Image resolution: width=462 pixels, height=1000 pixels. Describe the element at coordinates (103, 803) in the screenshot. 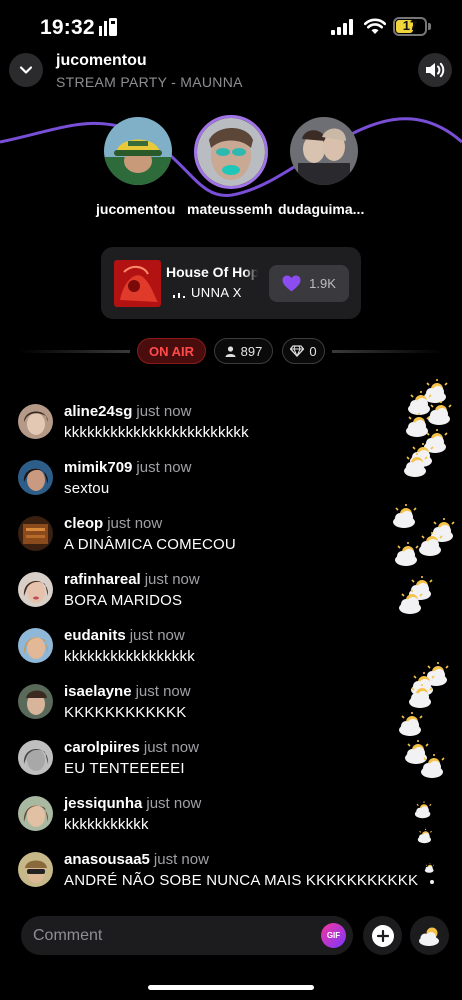

I see `chat-username: jessiqunha` at that location.